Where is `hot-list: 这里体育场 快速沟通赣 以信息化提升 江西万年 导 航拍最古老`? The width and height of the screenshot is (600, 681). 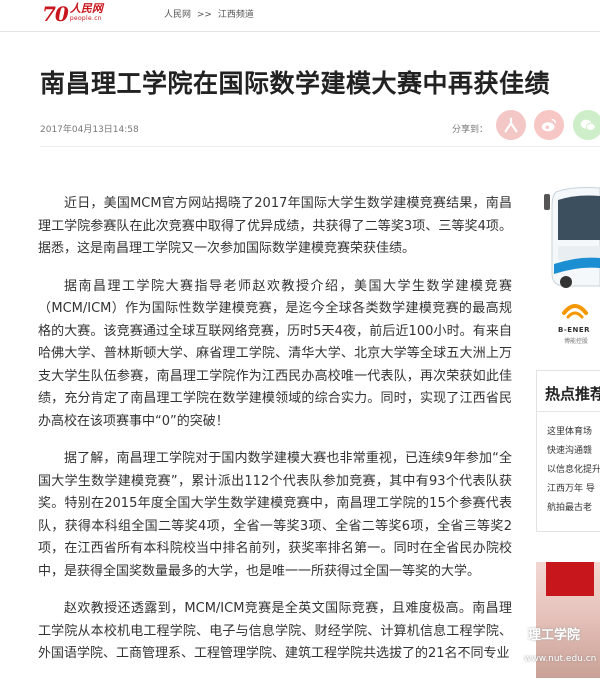
hot-list: 这里体育场 快速沟通赣 以信息化提升 江西万年 导 航拍最古老 is located at coordinates (573, 470).